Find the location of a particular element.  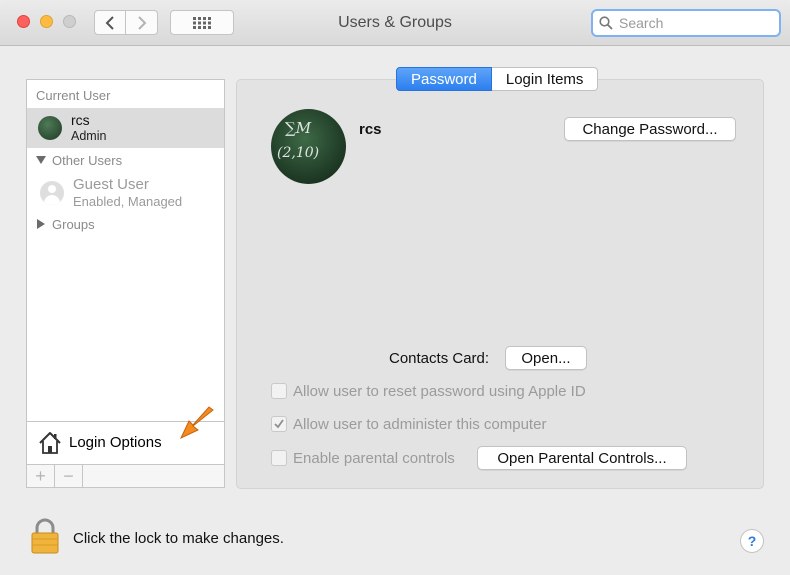

disclosure-triangle-collapsed-icon is located at coordinates (41, 224).